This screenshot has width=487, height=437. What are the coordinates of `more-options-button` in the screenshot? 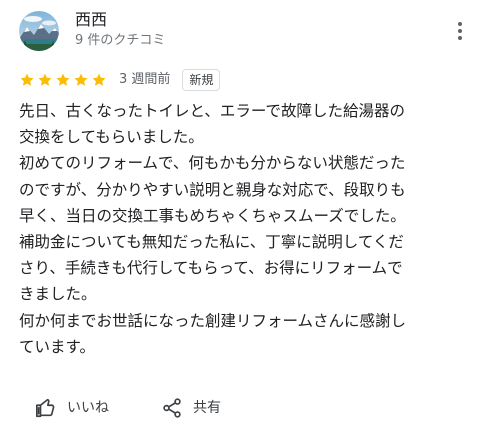 It's located at (460, 31).